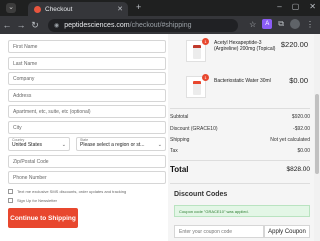  Describe the element at coordinates (11, 8) in the screenshot. I see `tab-search-icon: ⌄` at that location.